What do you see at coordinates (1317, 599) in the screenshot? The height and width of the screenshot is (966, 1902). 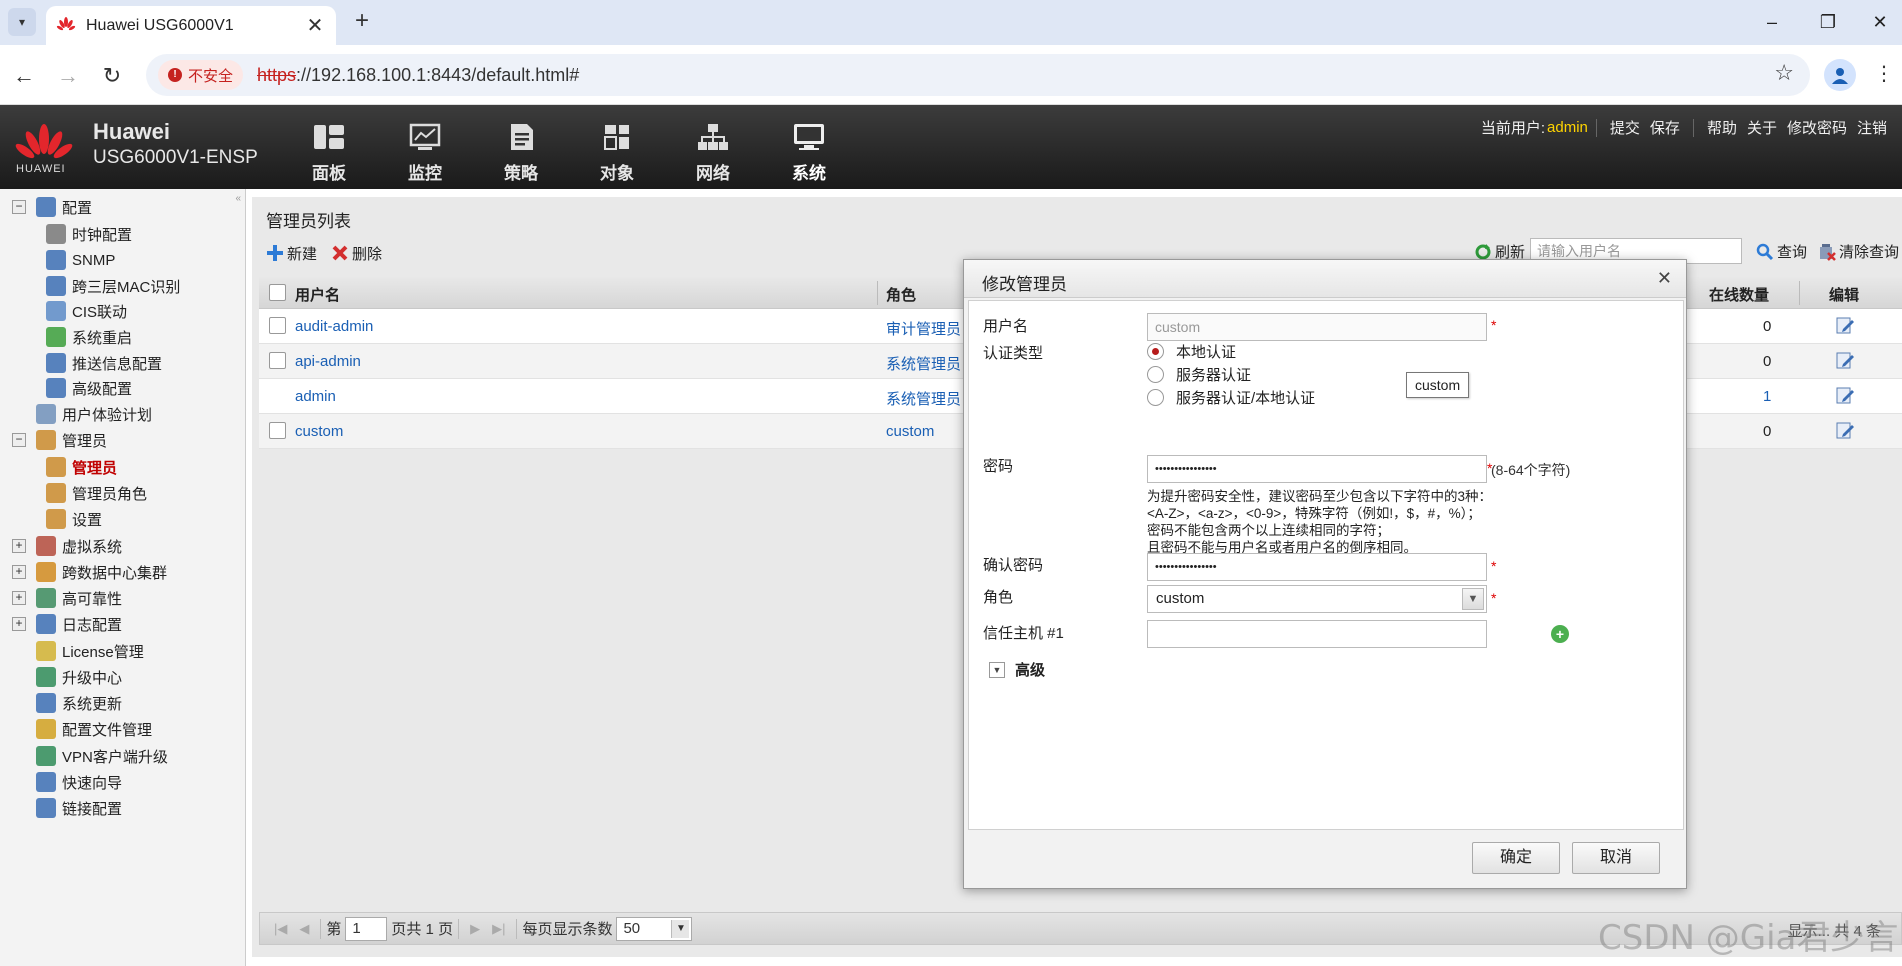 I see `role-select: custom ▼` at bounding box center [1317, 599].